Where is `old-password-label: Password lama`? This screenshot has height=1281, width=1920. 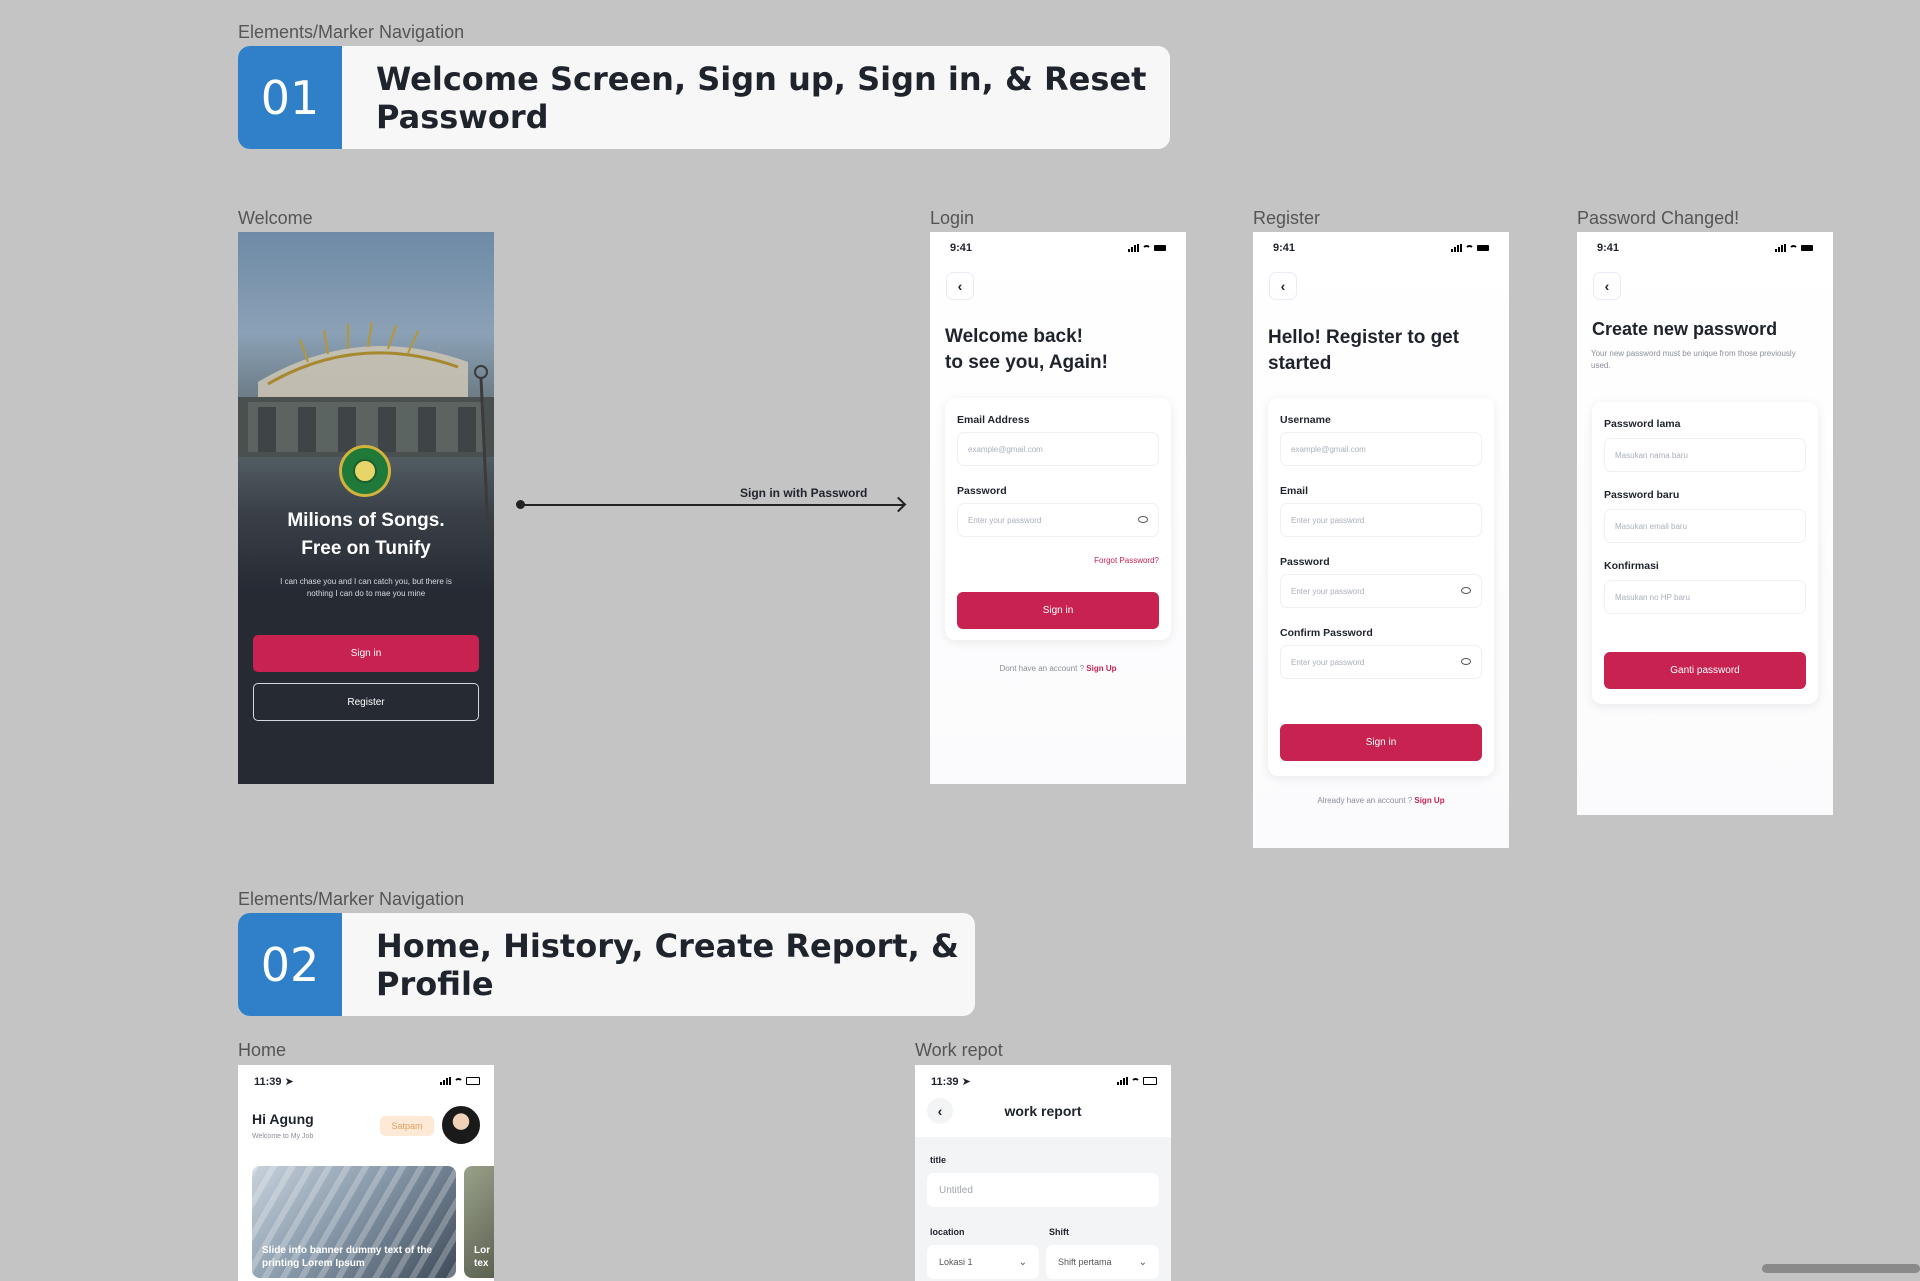 old-password-label: Password lama is located at coordinates (1642, 424).